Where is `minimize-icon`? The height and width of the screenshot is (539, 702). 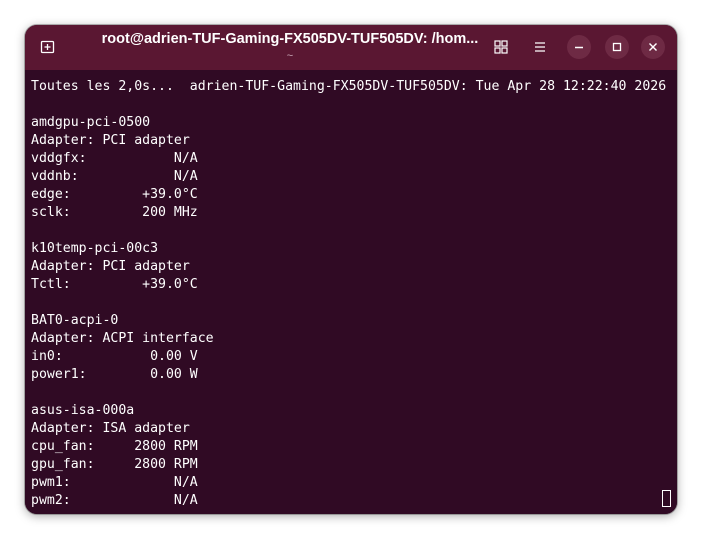 minimize-icon is located at coordinates (579, 47).